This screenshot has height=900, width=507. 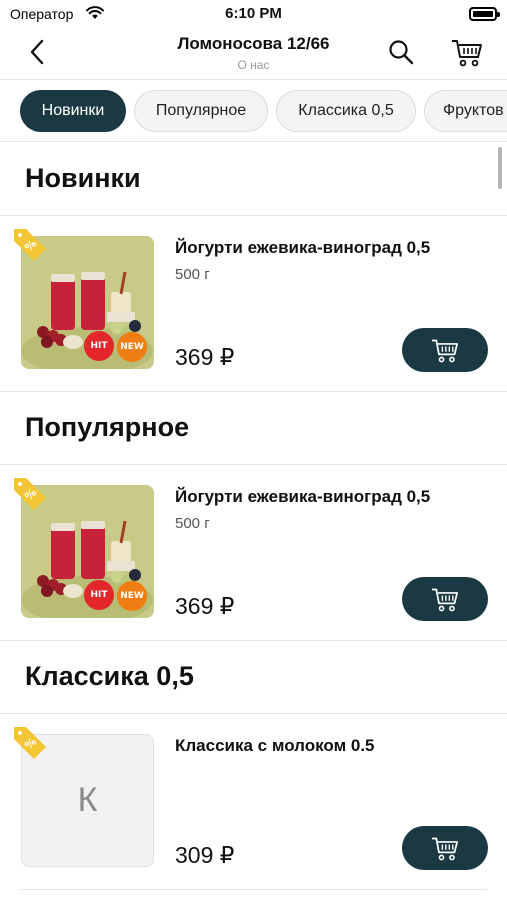 What do you see at coordinates (500, 168) in the screenshot?
I see `scrollbar` at bounding box center [500, 168].